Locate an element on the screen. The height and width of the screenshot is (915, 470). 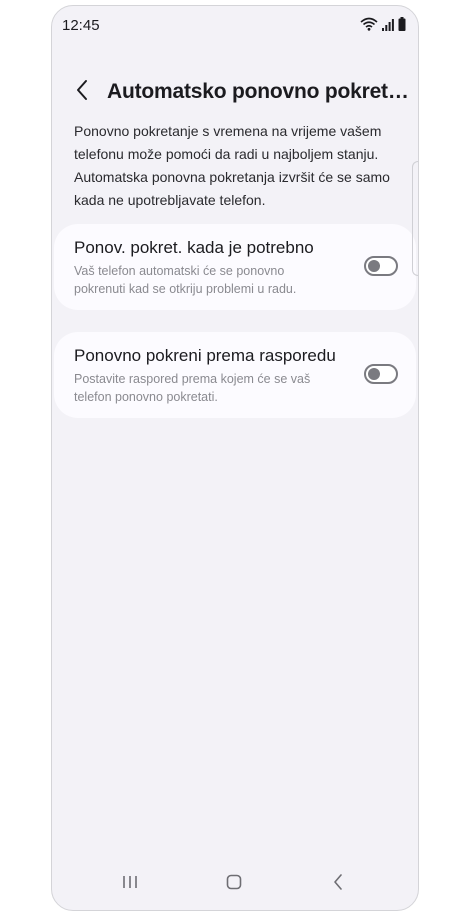
status-icons is located at coordinates (383, 26).